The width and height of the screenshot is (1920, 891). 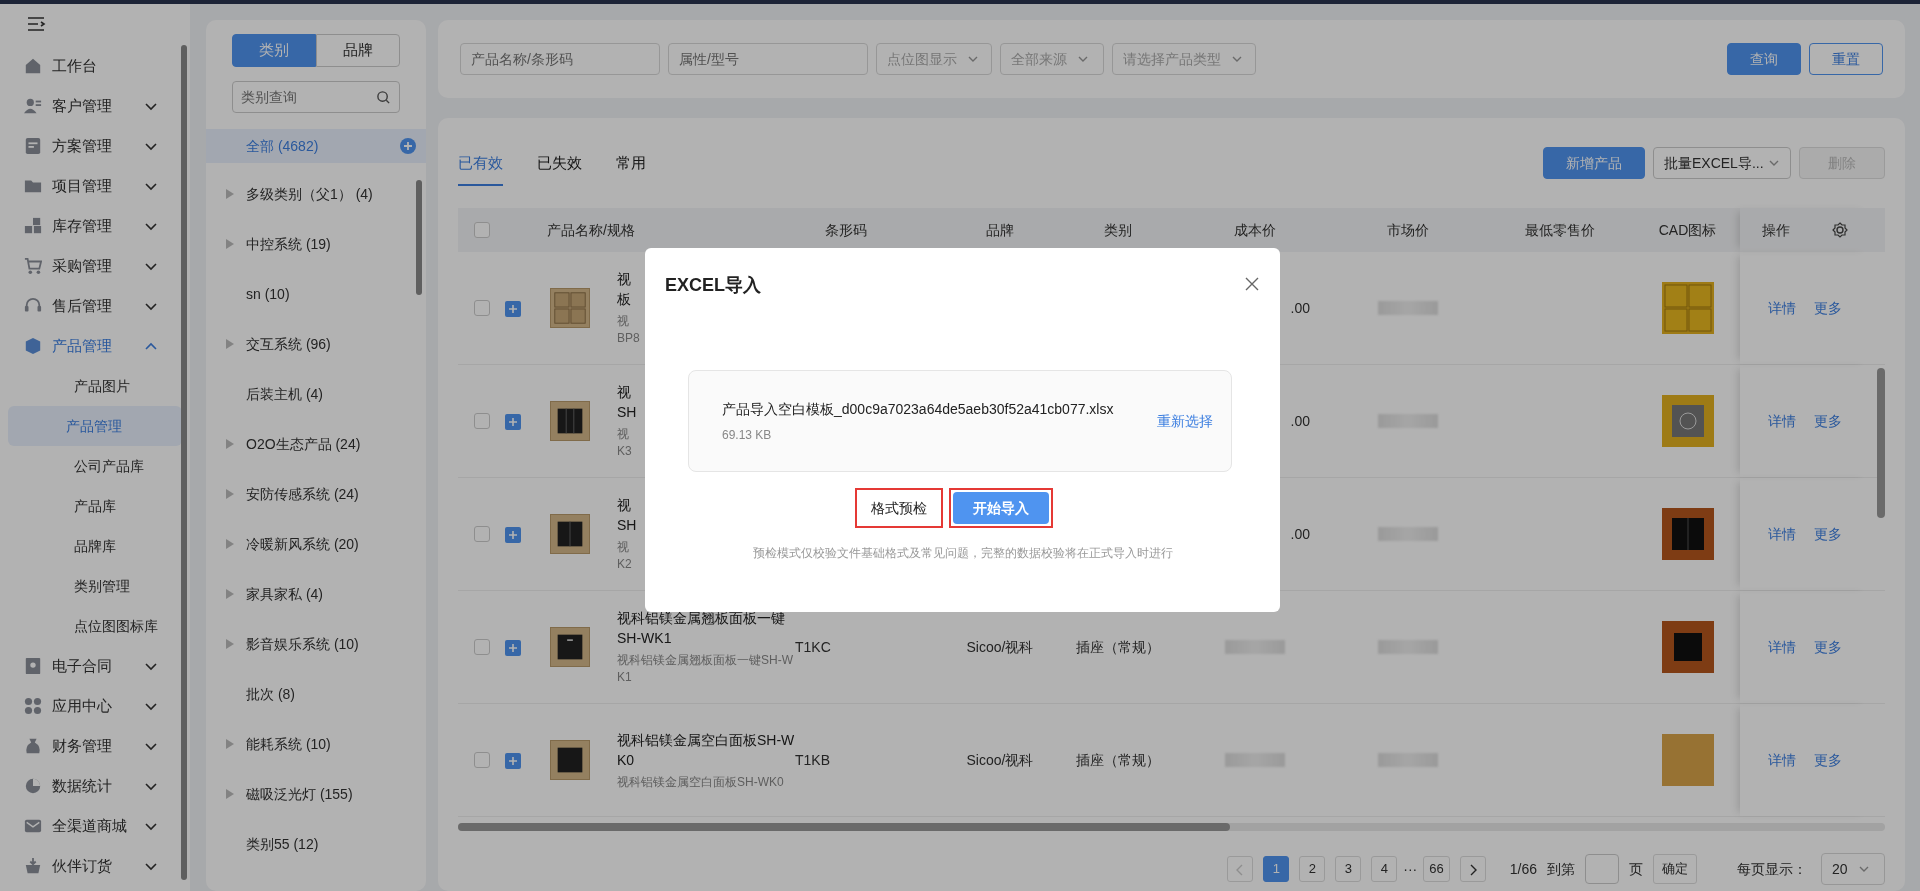 I want to click on grid-icon, so click(x=33, y=706).